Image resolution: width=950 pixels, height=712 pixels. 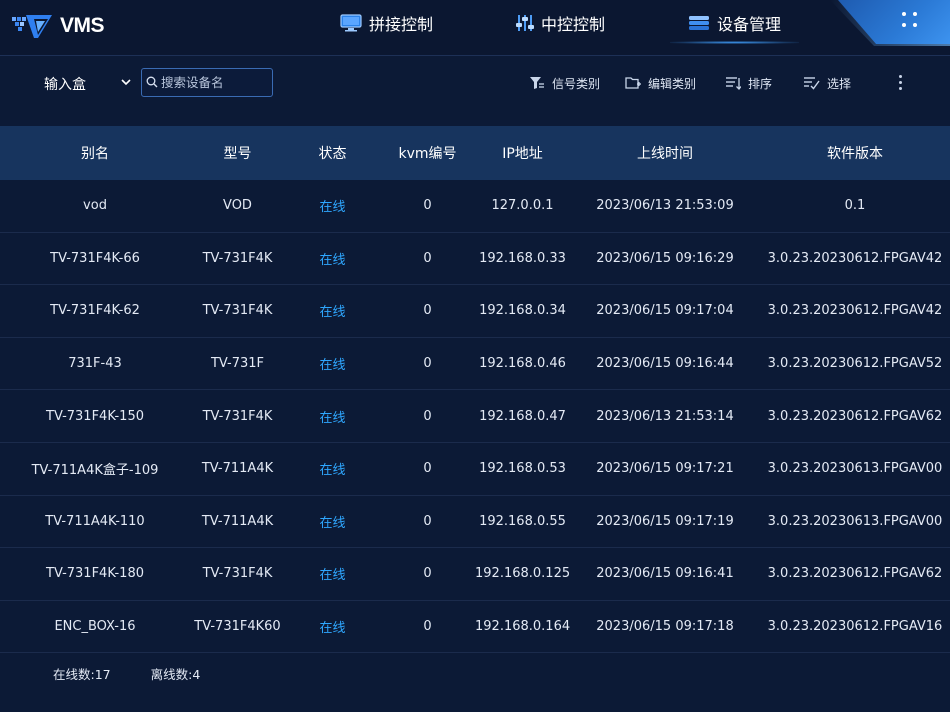 I want to click on cell-alias: TV-731F4K-62, so click(x=95, y=311).